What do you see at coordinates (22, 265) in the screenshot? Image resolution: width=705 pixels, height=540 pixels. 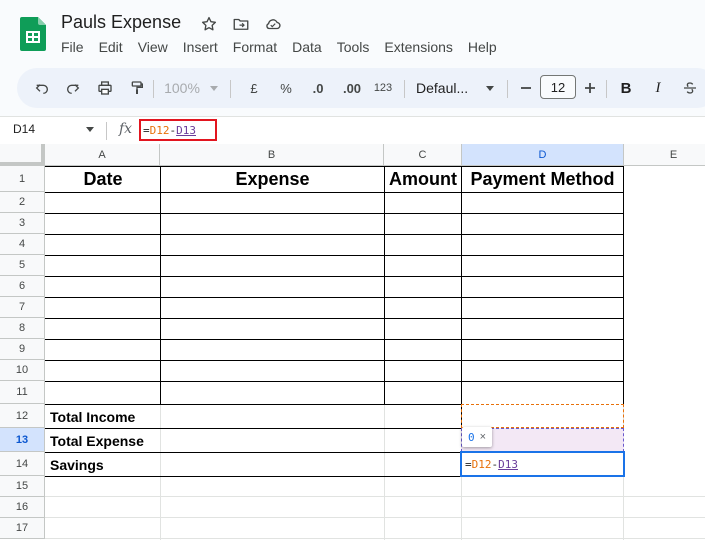 I see `row-header-5: 5` at bounding box center [22, 265].